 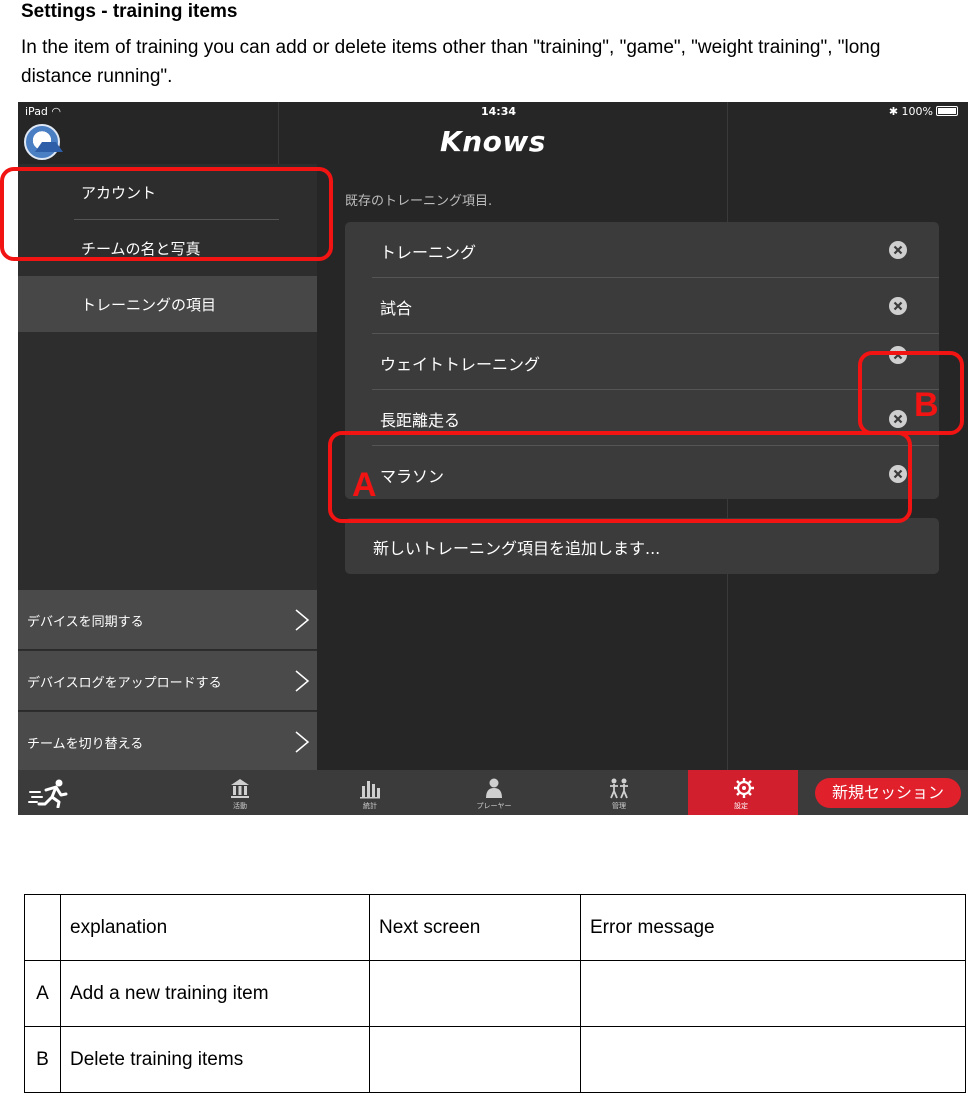 What do you see at coordinates (923, 111) in the screenshot?
I see `battery-status: ✱ 100%` at bounding box center [923, 111].